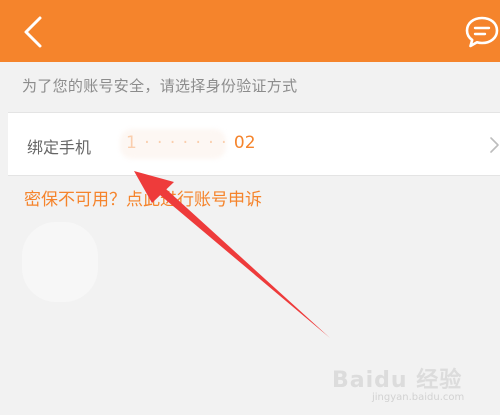  Describe the element at coordinates (482, 32) in the screenshot. I see `chat-bubble-icon` at that location.